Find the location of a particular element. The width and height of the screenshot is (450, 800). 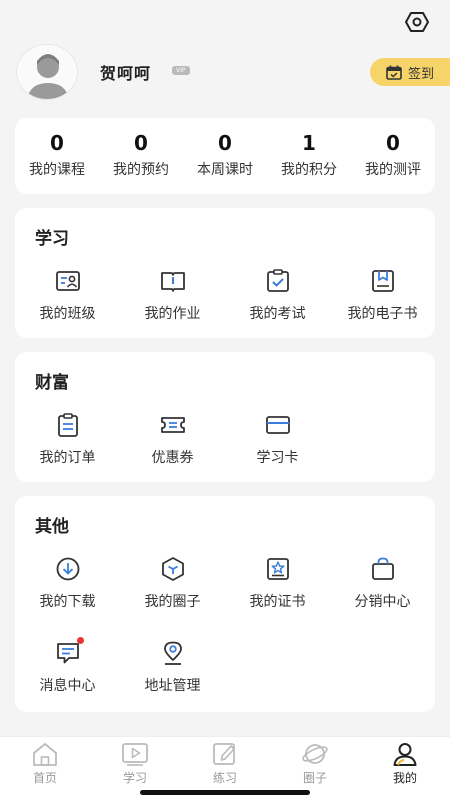

tab-home: 首页 is located at coordinates (45, 768).